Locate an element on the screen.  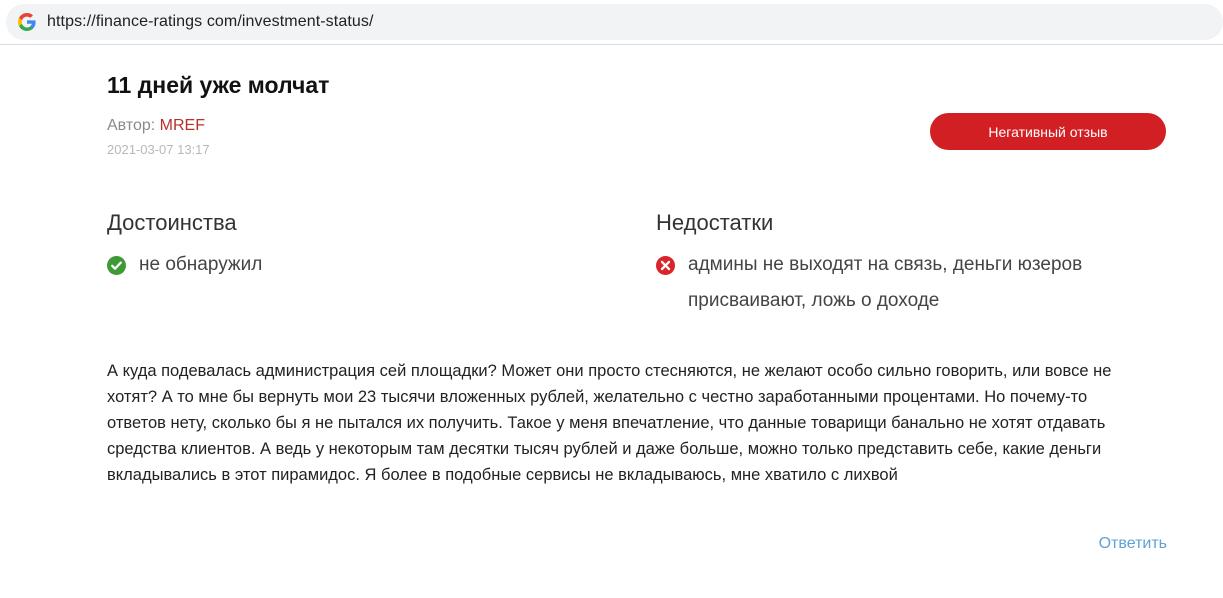
pros-text: не обнаружил is located at coordinates (201, 264).